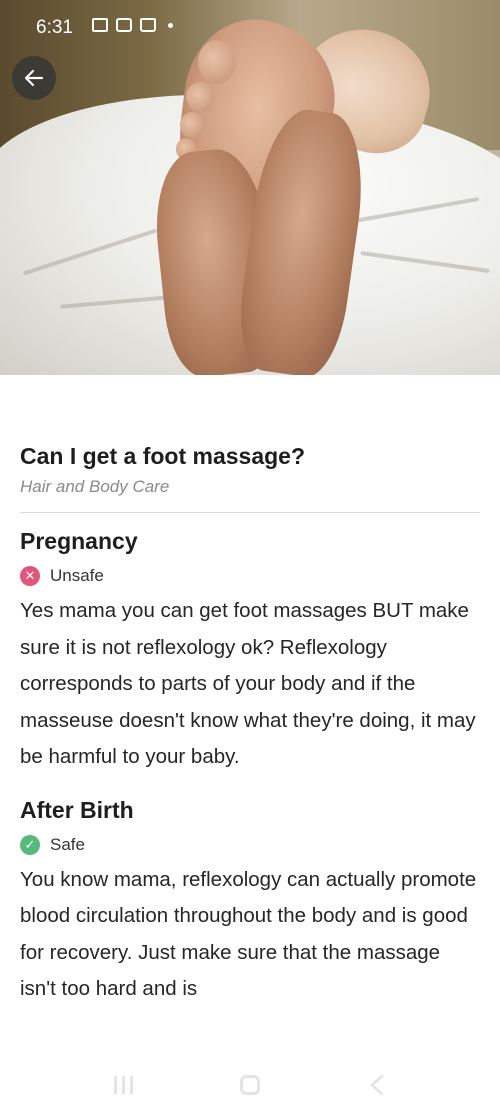 The width and height of the screenshot is (500, 1111). I want to click on back-button, so click(34, 78).